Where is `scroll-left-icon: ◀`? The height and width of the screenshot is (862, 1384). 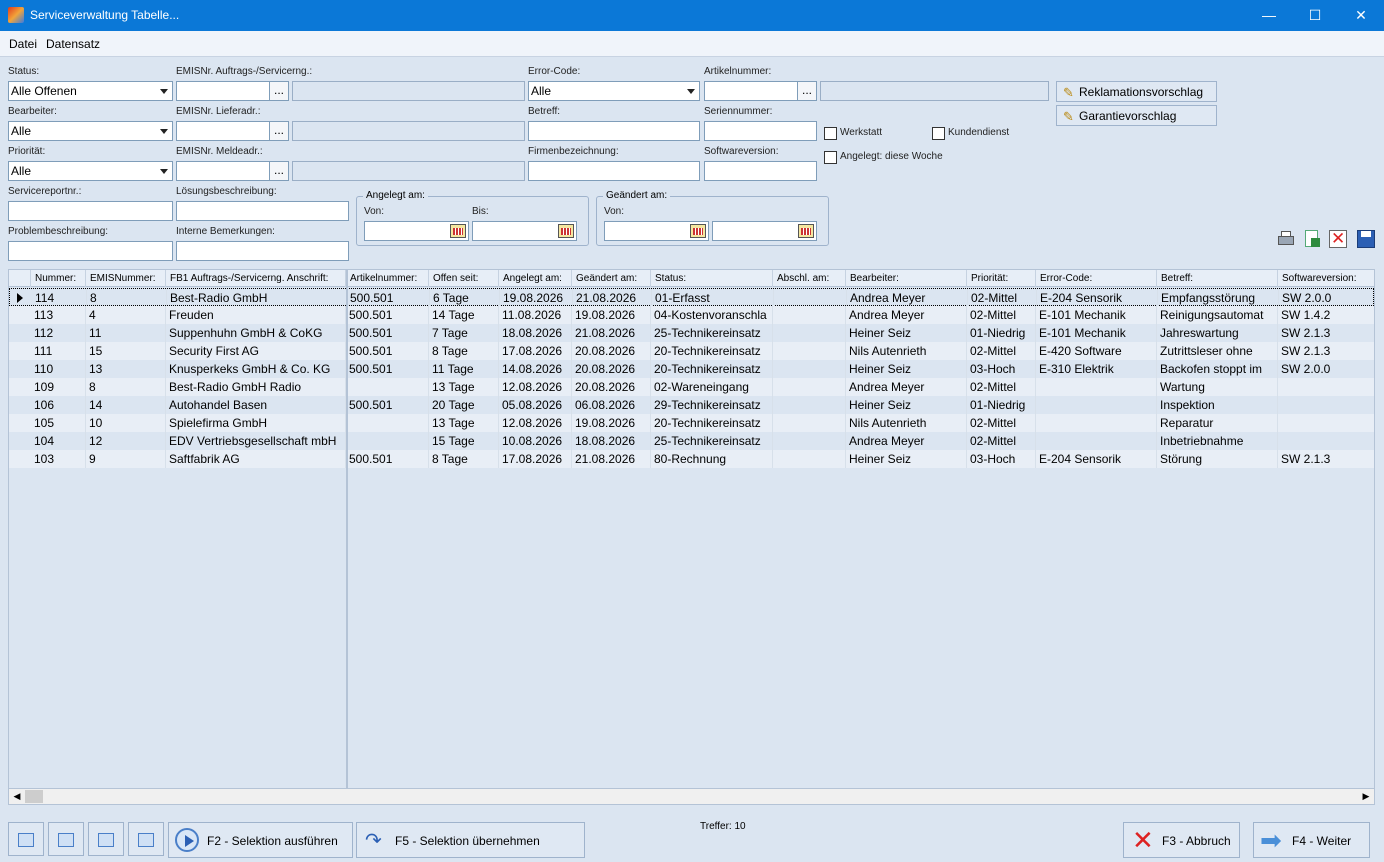
scroll-left-icon: ◀ is located at coordinates (17, 796).